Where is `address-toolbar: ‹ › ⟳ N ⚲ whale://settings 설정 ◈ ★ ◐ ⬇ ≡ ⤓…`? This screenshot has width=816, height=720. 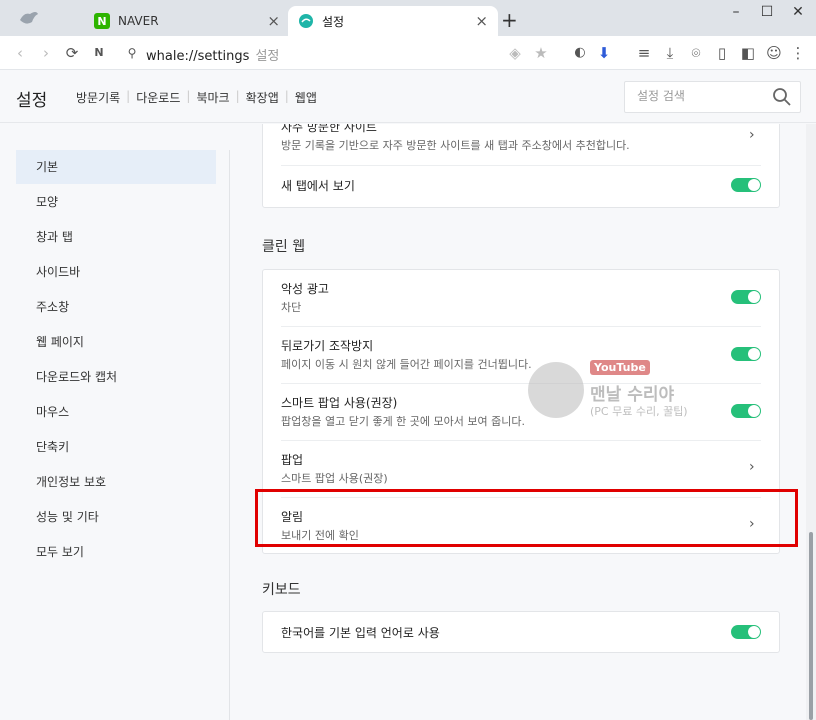 address-toolbar: ‹ › ⟳ N ⚲ whale://settings 설정 ◈ ★ ◐ ⬇ ≡ ⤓… is located at coordinates (408, 53).